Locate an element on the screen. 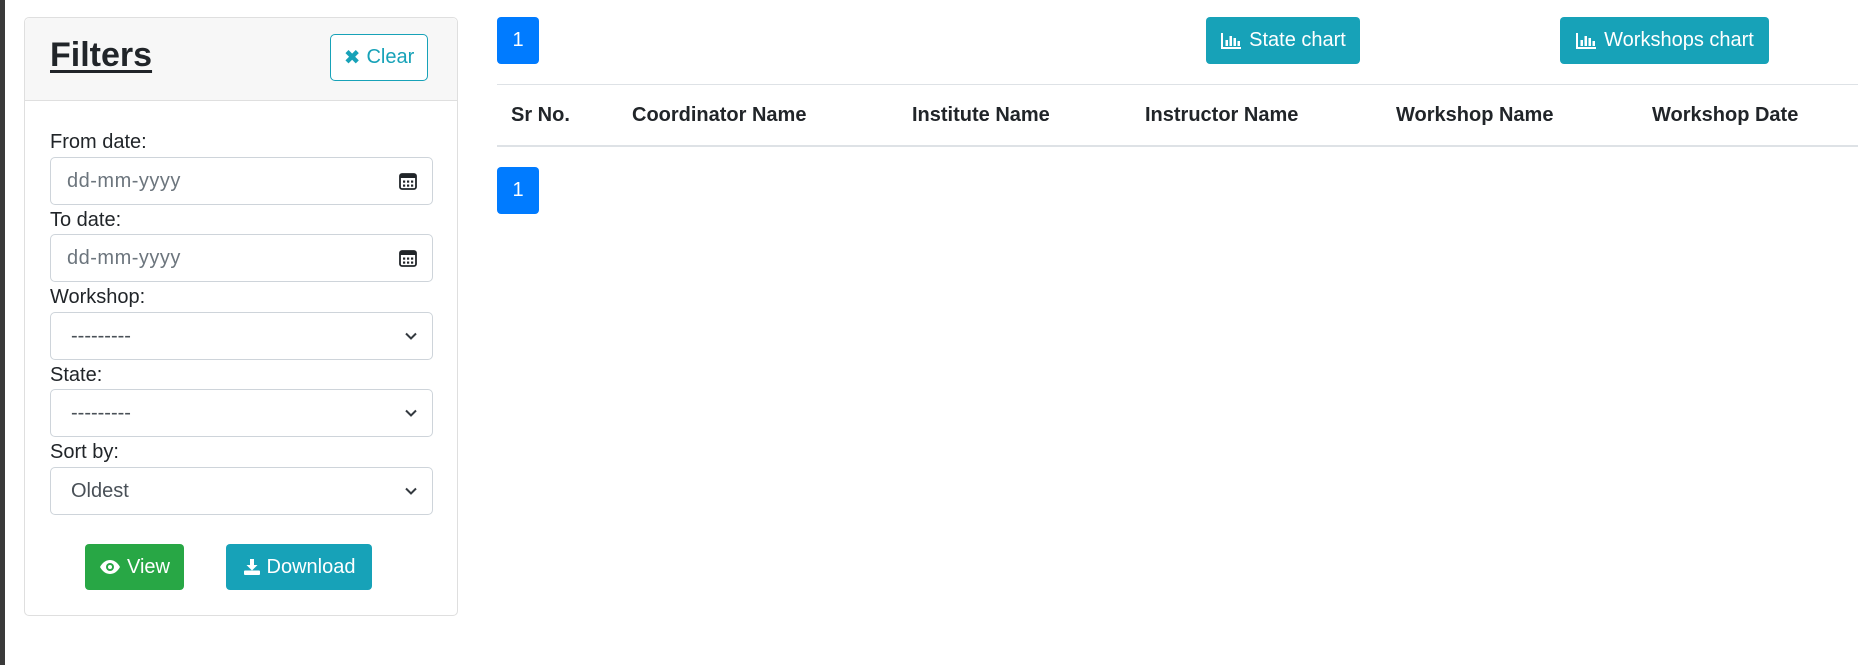 Image resolution: width=1858 pixels, height=665 pixels. eye-icon is located at coordinates (110, 567).